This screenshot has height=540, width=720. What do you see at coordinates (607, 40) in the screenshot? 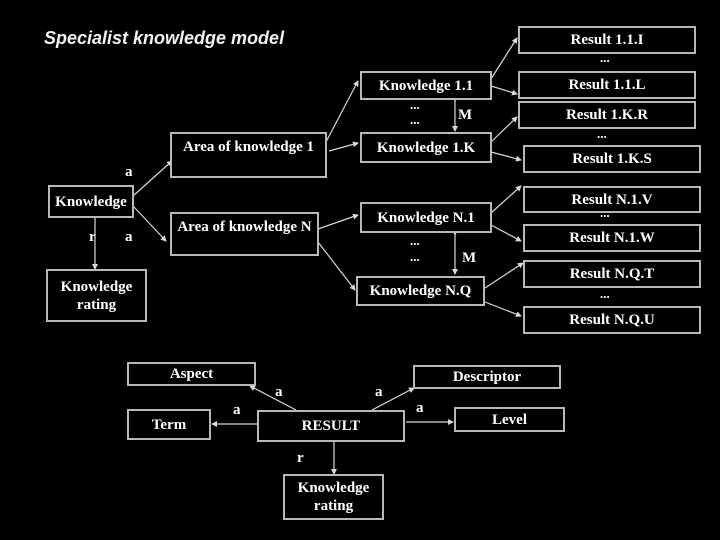
I see `result-label: Result 1.1.I` at bounding box center [607, 40].